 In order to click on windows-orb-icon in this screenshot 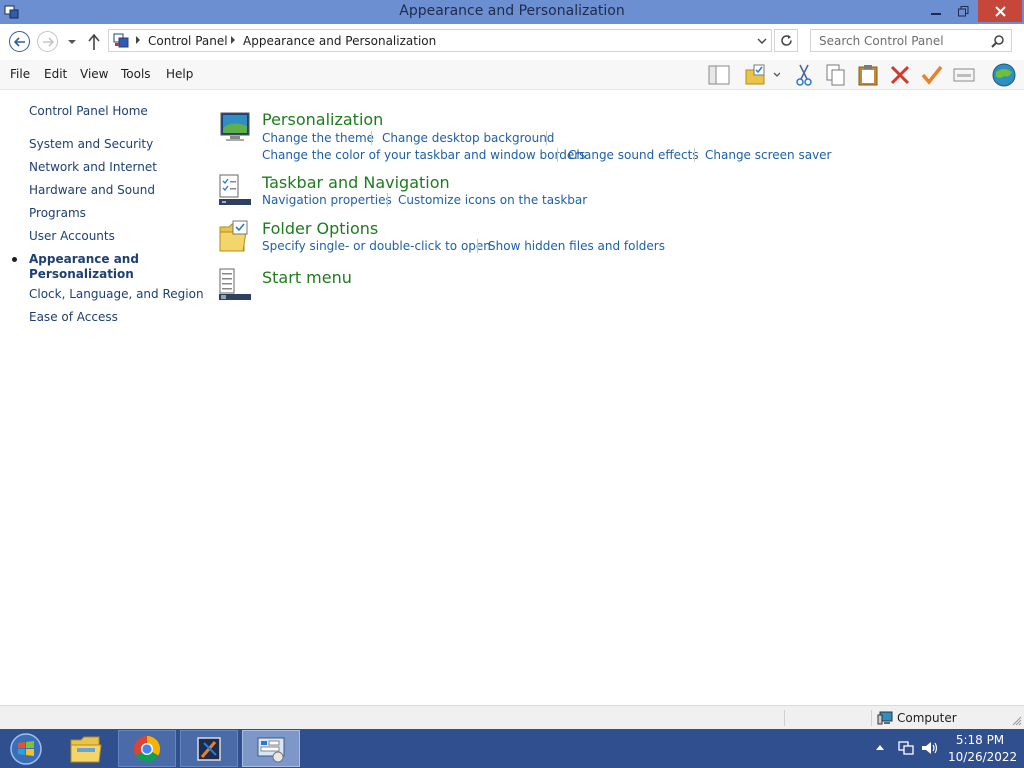, I will do `click(26, 748)`.